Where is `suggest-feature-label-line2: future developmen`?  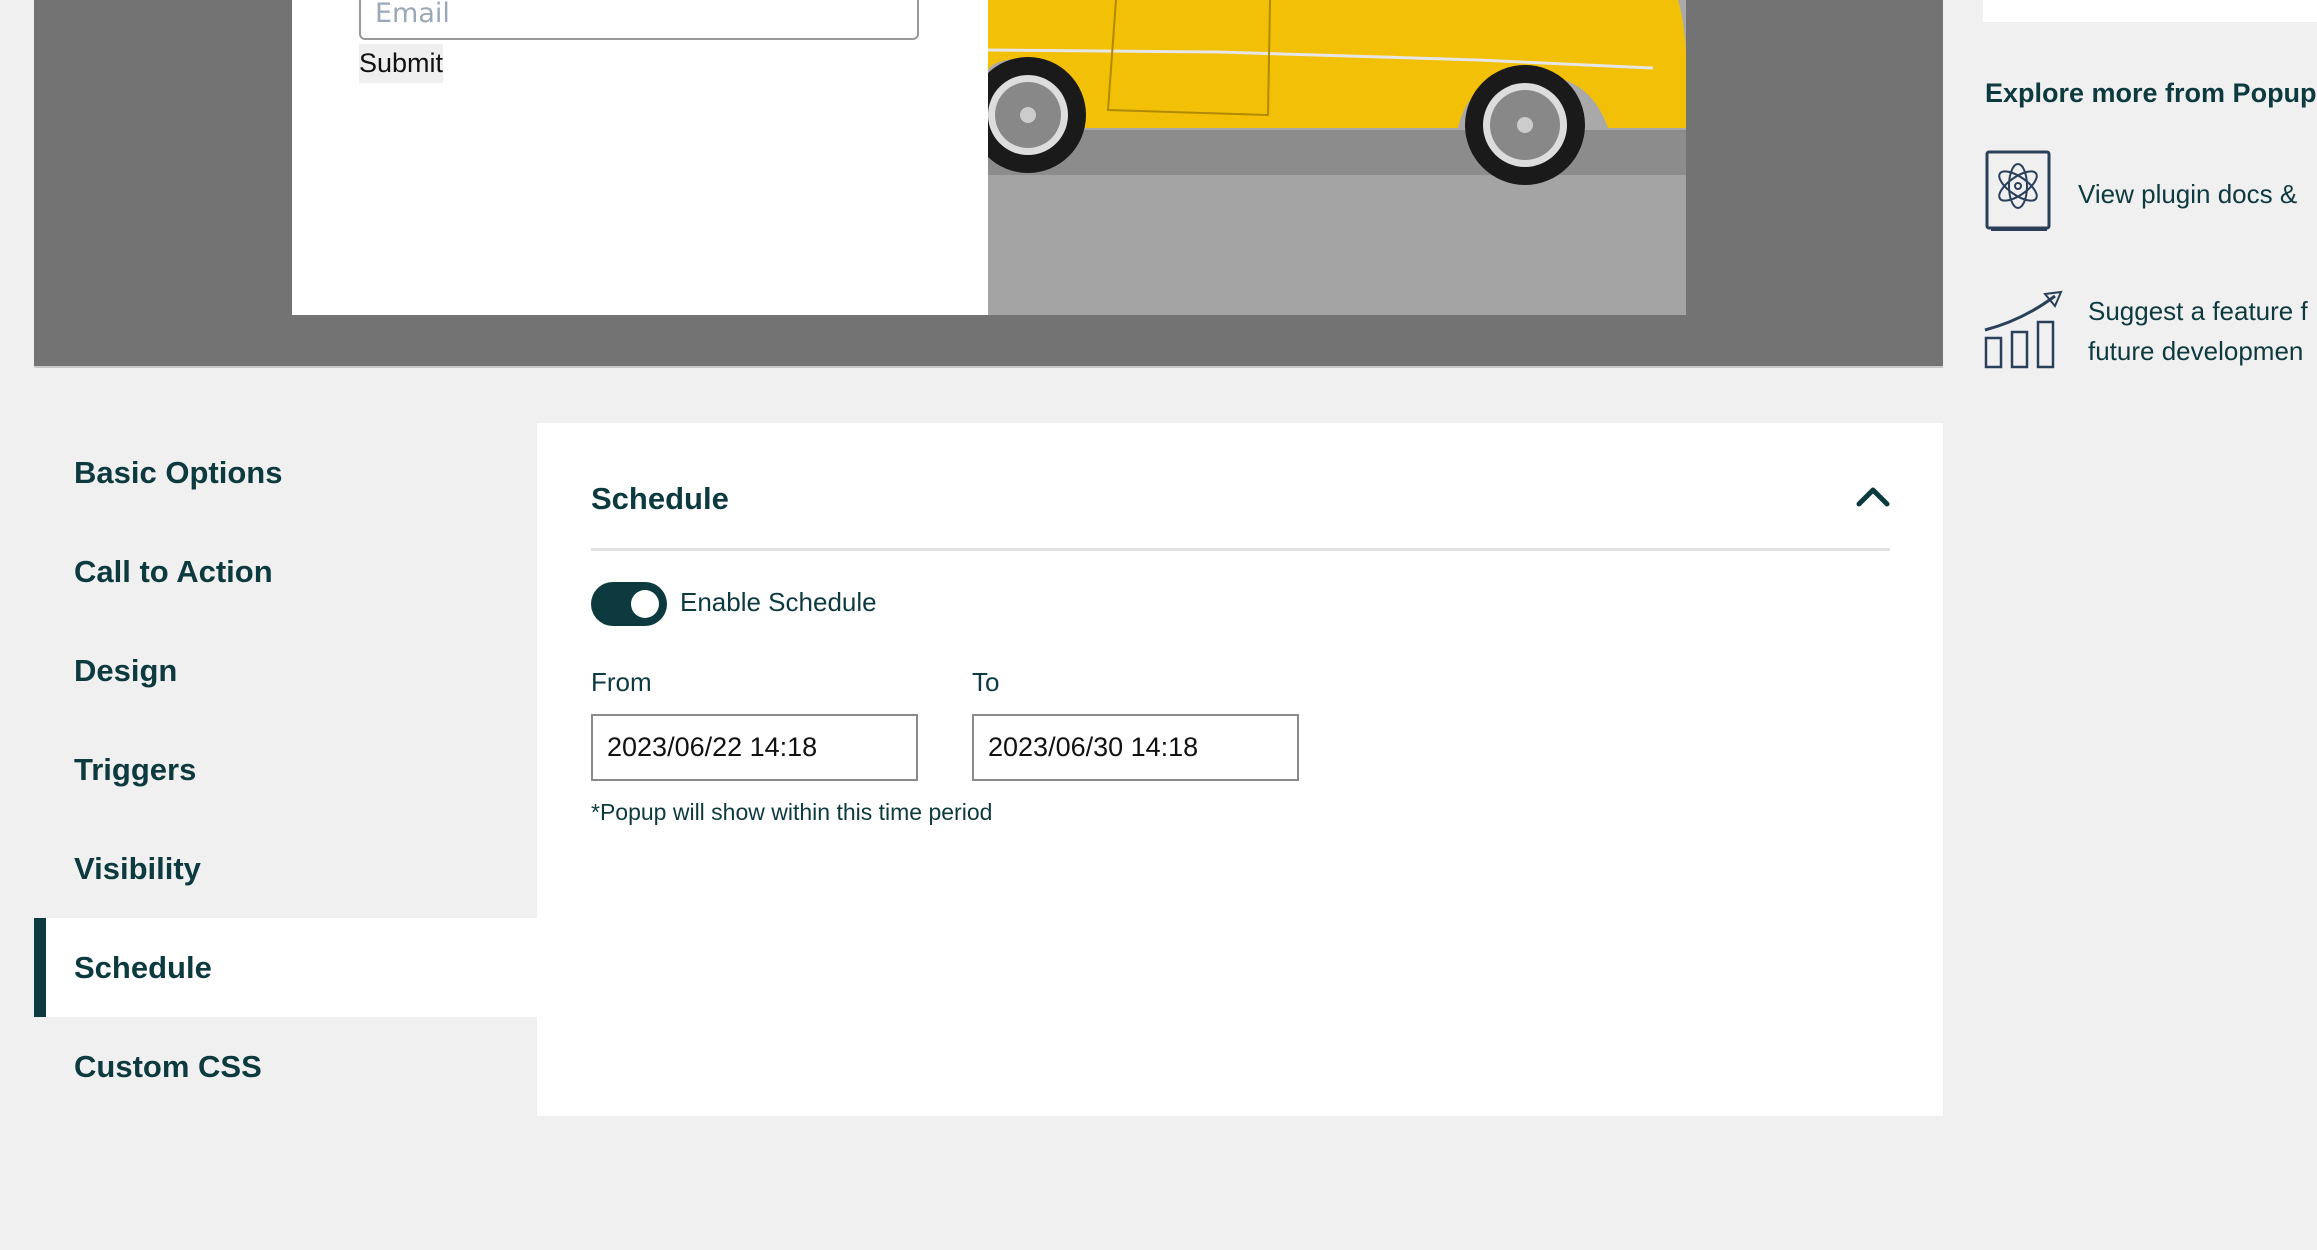
suggest-feature-label-line2: future developmen is located at coordinates (2195, 351).